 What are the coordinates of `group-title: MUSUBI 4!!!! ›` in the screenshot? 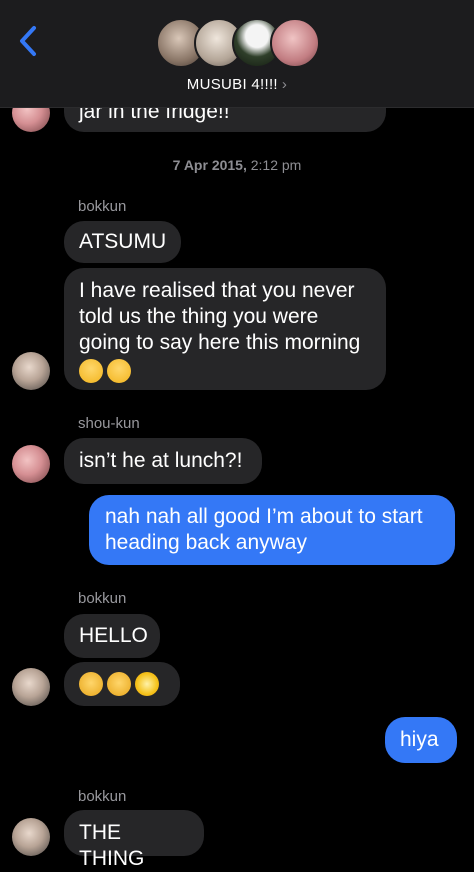 It's located at (237, 84).